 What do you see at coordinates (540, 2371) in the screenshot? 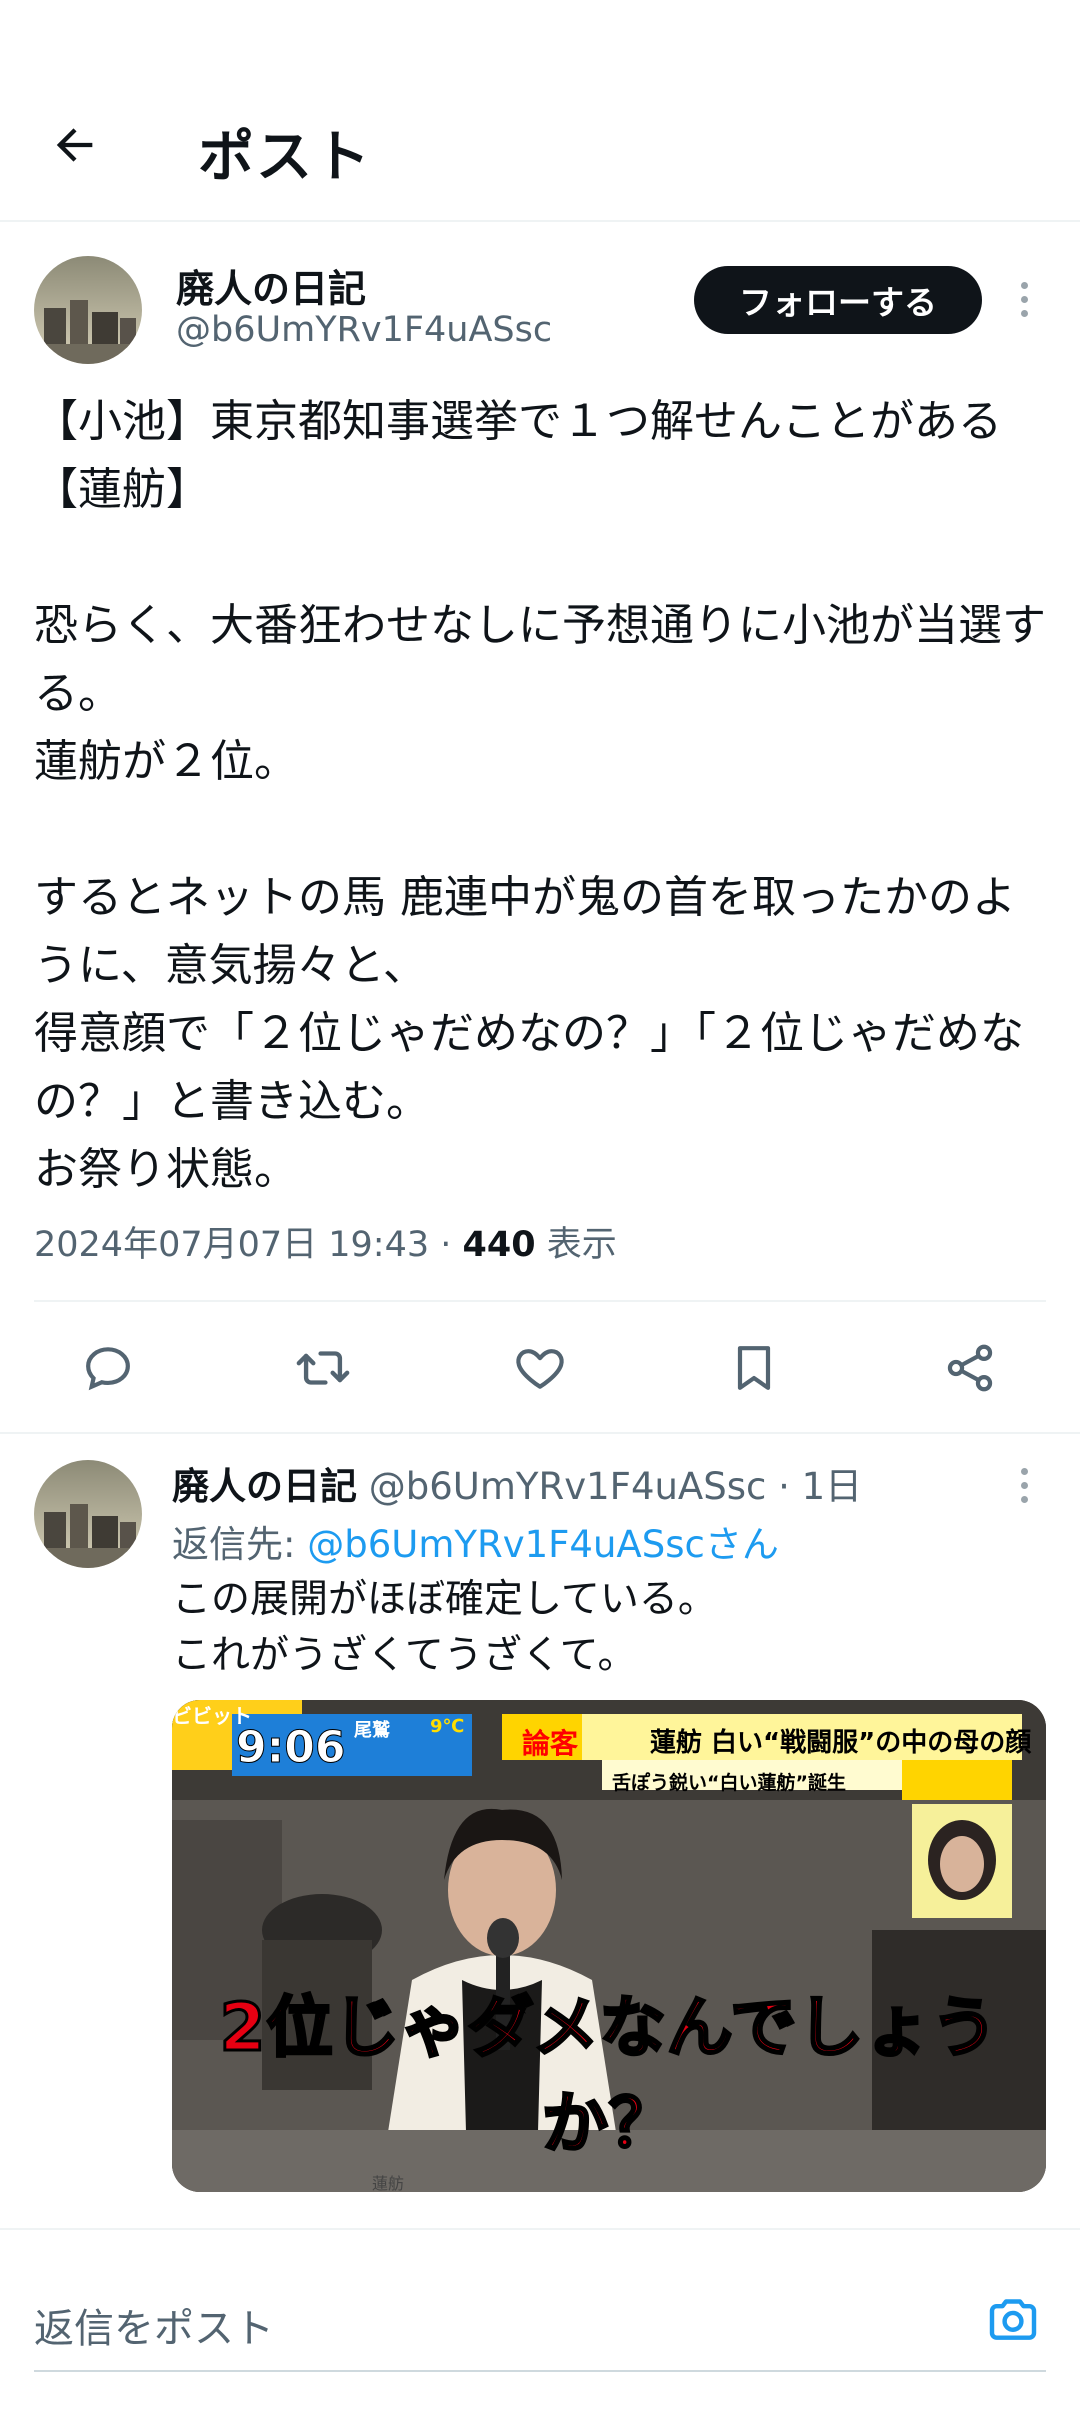
I see `compose-underline` at bounding box center [540, 2371].